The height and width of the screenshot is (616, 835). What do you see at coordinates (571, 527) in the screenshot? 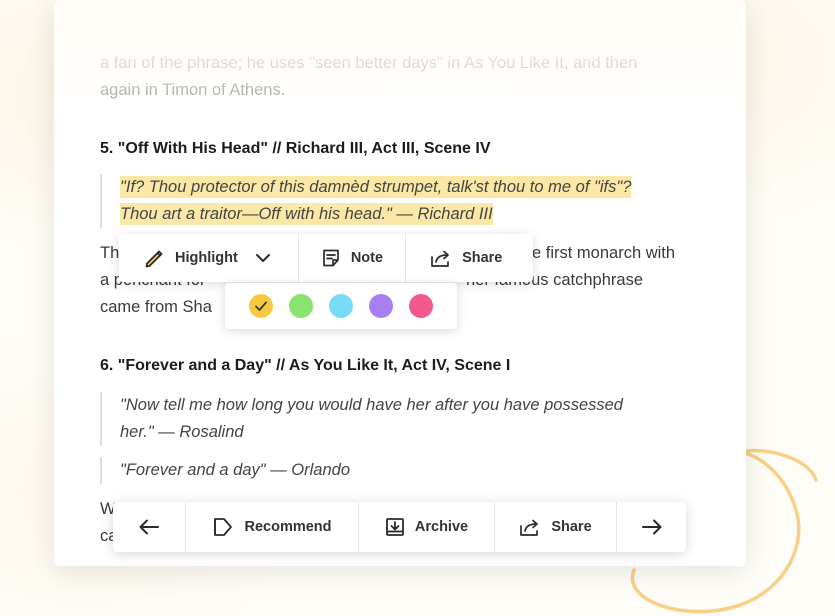
I see `share-bottom-label: Share` at bounding box center [571, 527].